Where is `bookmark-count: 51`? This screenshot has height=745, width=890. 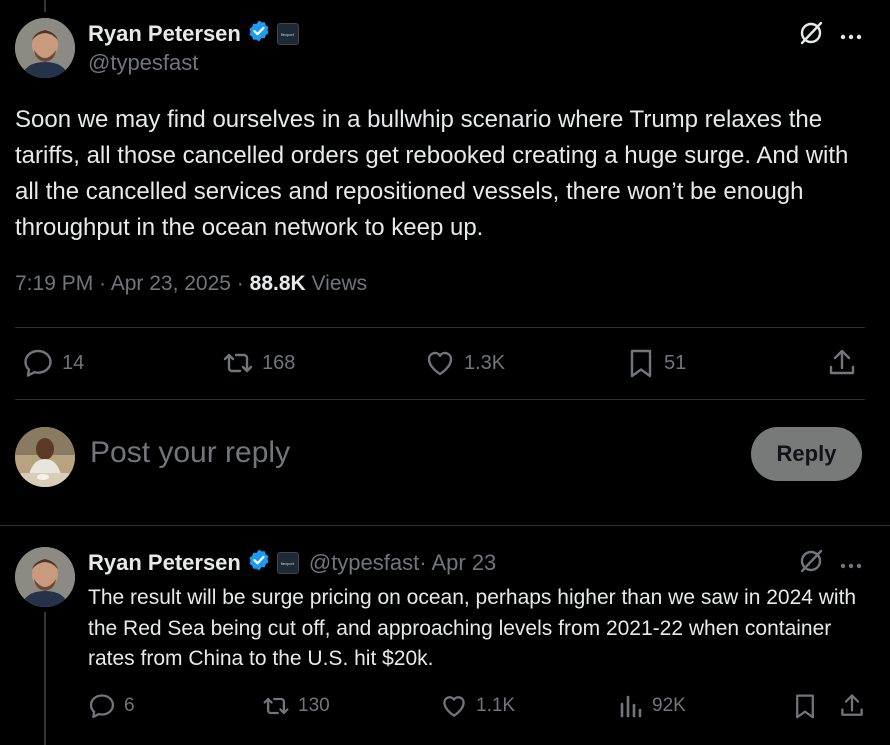
bookmark-count: 51 is located at coordinates (675, 362).